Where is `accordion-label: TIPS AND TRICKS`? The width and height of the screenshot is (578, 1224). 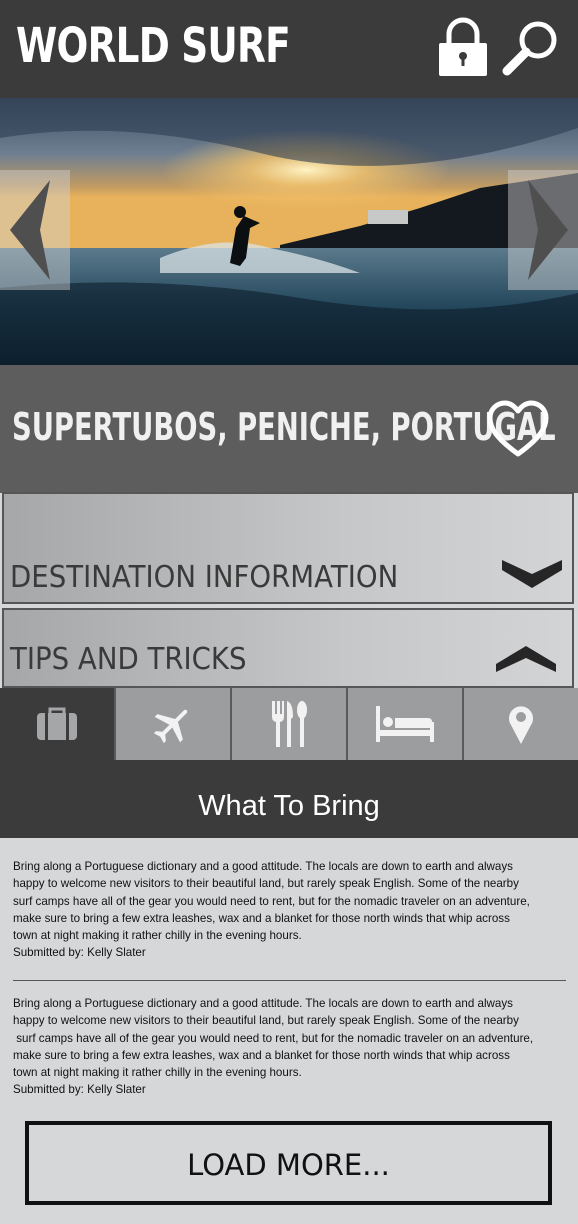
accordion-label: TIPS AND TRICKS is located at coordinates (128, 659).